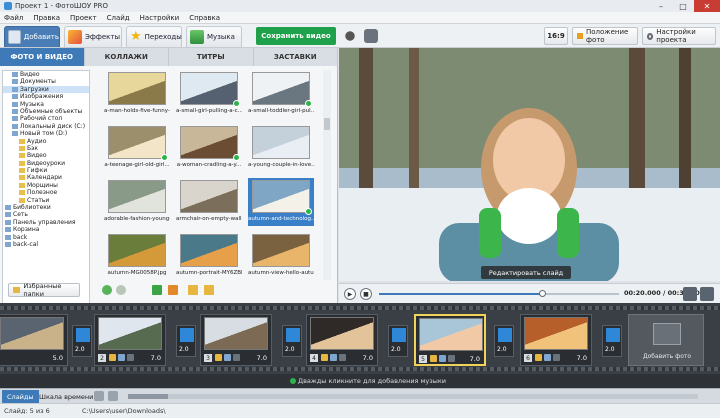 The width and height of the screenshot is (720, 418). I want to click on share-icon, so click(371, 36).